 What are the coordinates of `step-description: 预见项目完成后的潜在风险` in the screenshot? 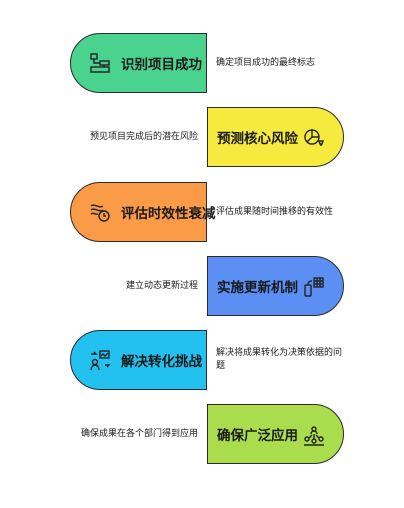 It's located at (143, 137).